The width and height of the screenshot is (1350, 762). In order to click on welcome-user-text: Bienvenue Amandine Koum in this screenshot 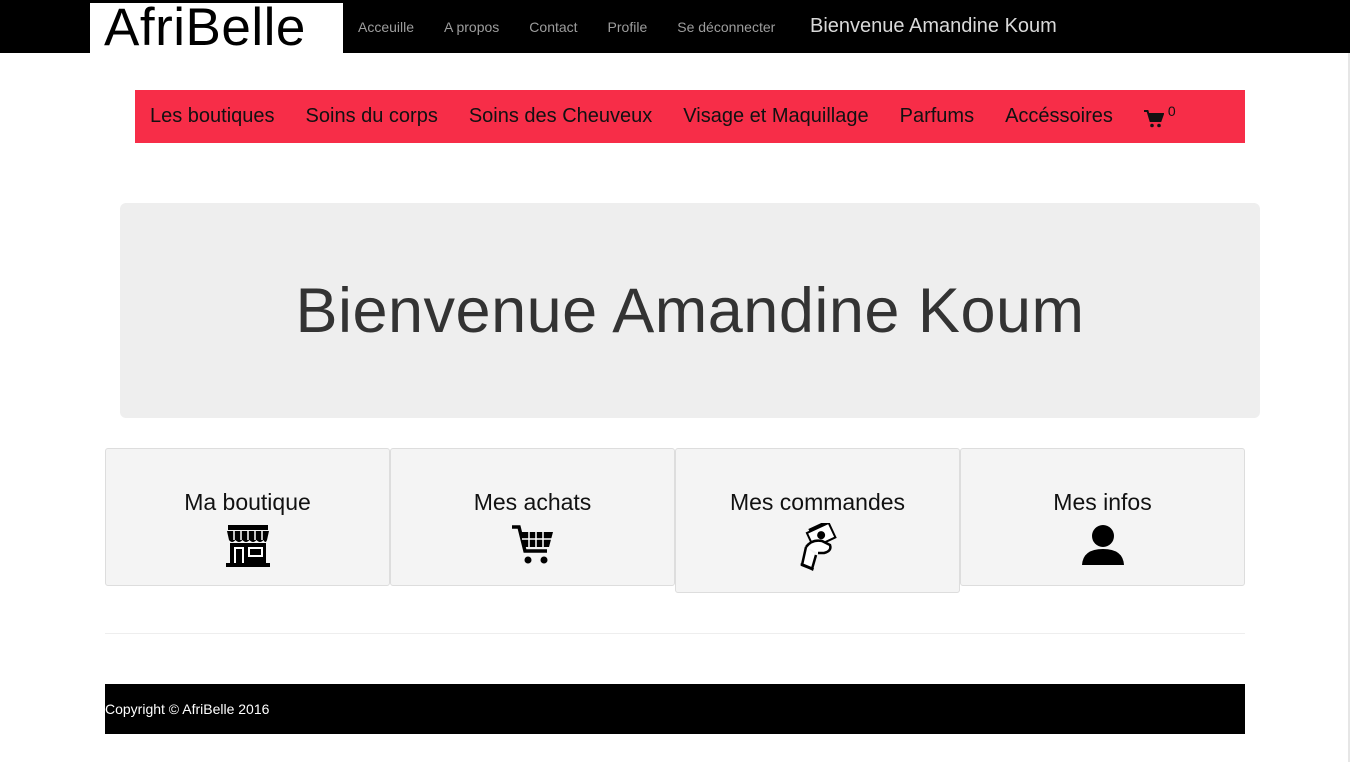, I will do `click(933, 26)`.